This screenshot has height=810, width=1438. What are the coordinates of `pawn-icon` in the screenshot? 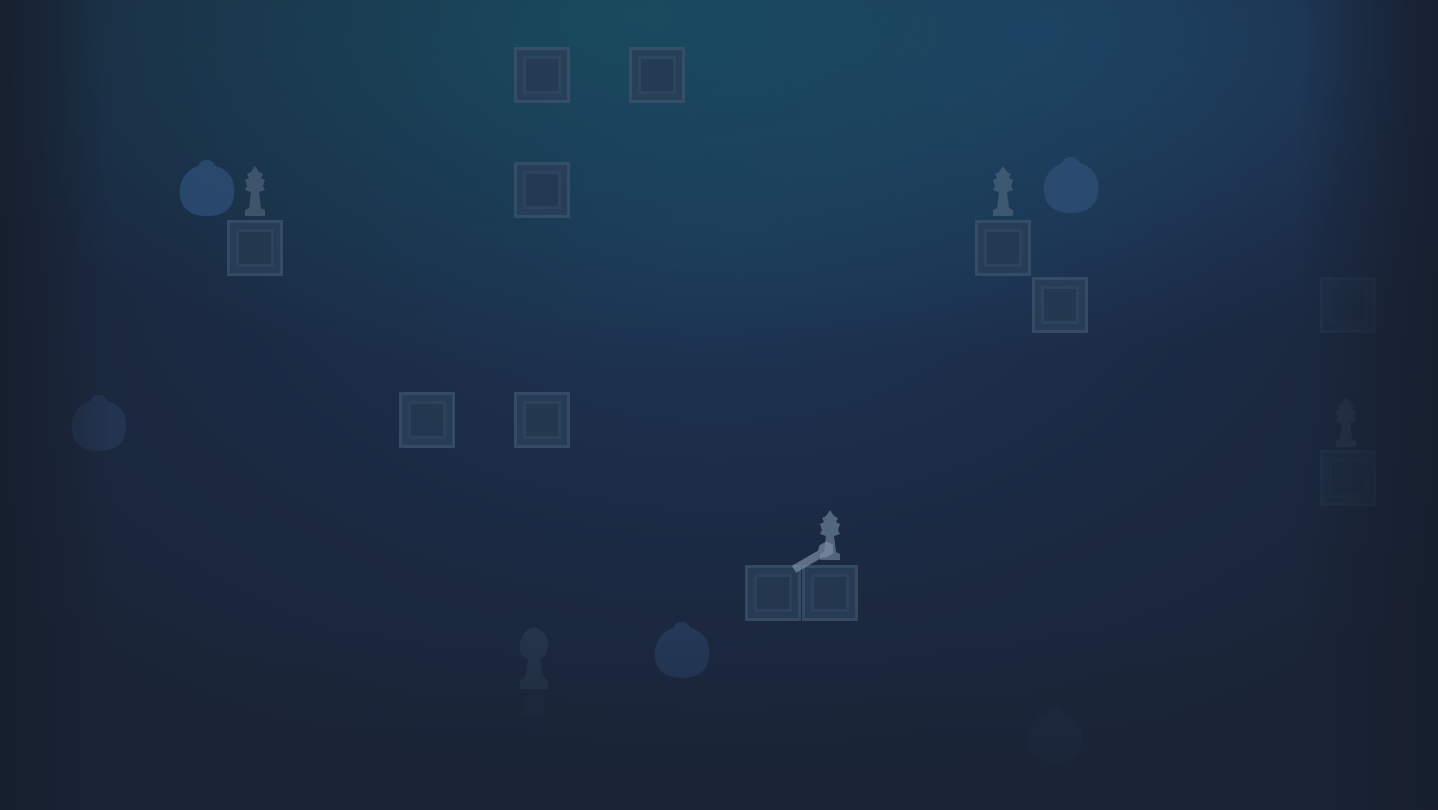 It's located at (814, 560).